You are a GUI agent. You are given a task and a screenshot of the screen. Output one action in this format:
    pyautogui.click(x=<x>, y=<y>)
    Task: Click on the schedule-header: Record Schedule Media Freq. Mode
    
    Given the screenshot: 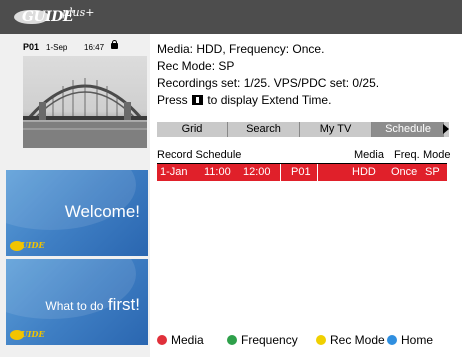 What is the action you would take?
    pyautogui.click(x=304, y=156)
    